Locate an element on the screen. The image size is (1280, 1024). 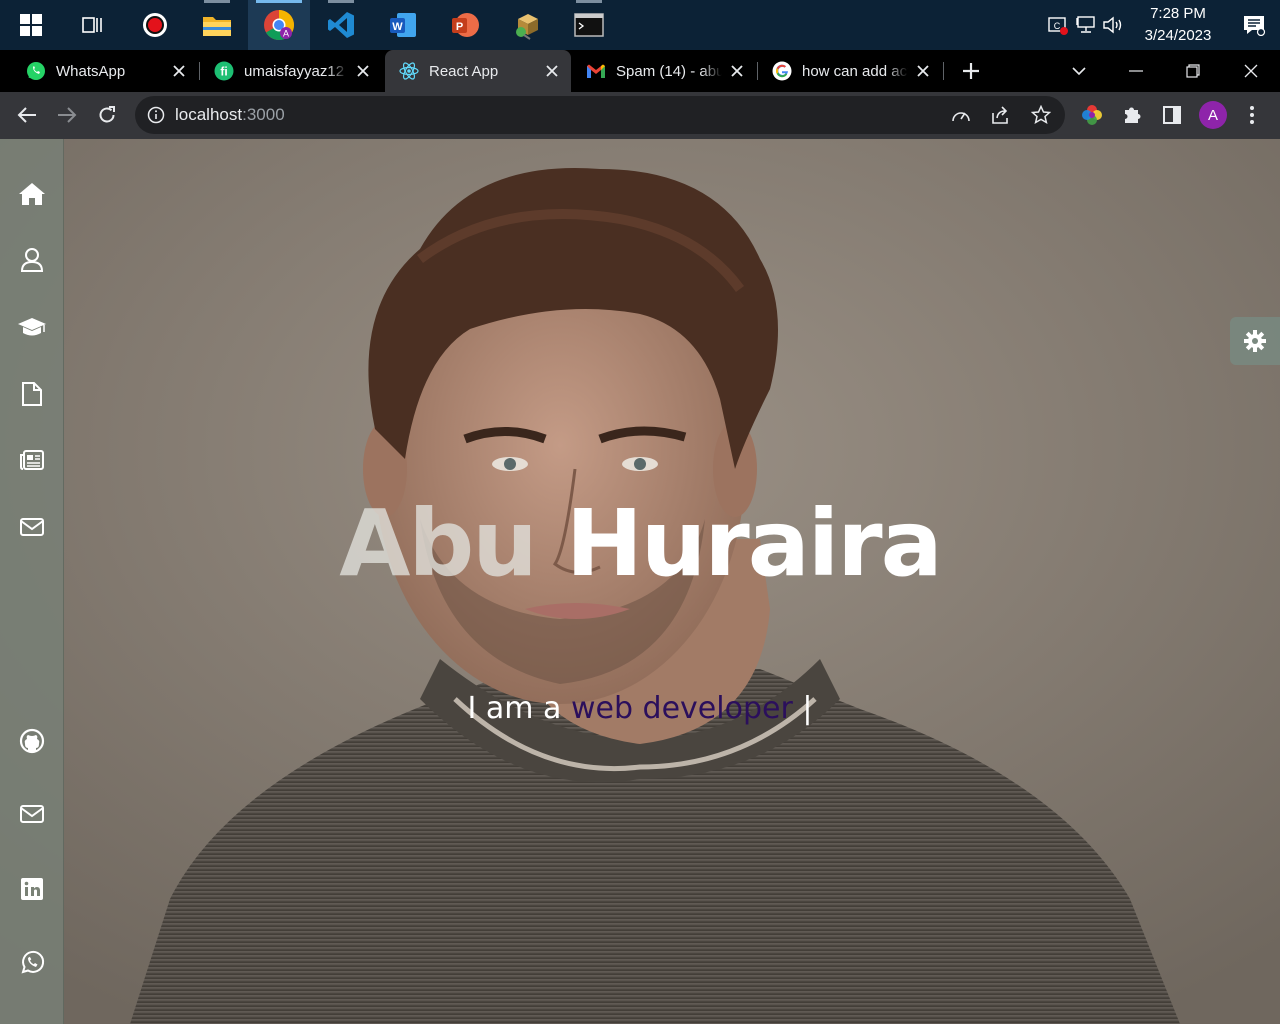
terminal-icon is located at coordinates (589, 25).